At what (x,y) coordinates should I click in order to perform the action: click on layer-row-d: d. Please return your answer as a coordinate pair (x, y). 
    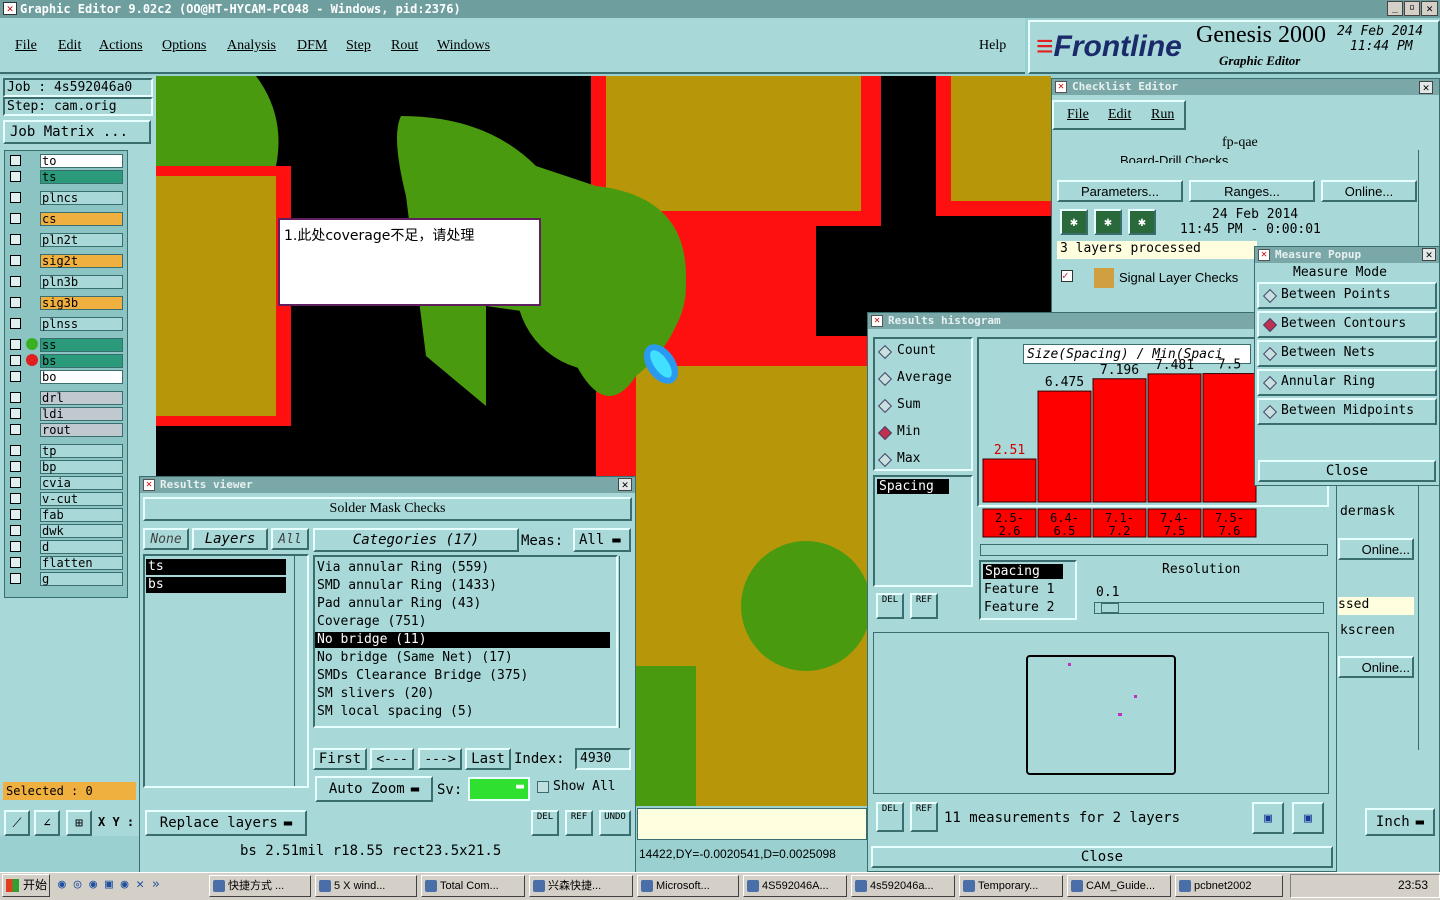
    Looking at the image, I should click on (81, 547).